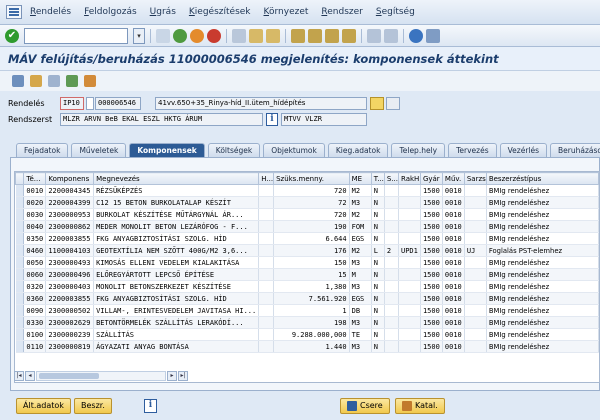 Image resolution: width=600 pixels, height=420 pixels. Describe the element at coordinates (150, 406) in the screenshot. I see `info-icon: i` at that location.